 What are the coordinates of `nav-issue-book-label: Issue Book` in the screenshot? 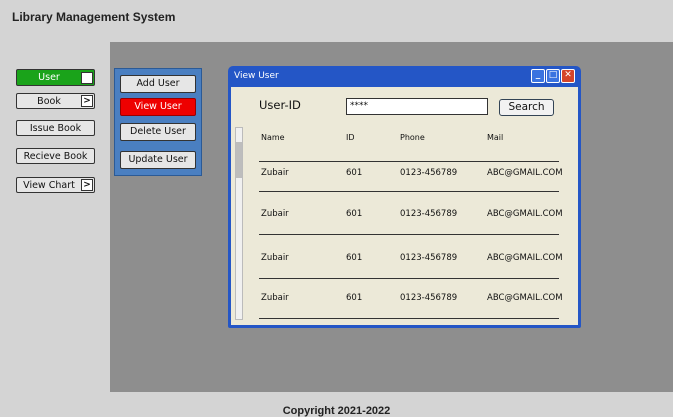 It's located at (55, 128).